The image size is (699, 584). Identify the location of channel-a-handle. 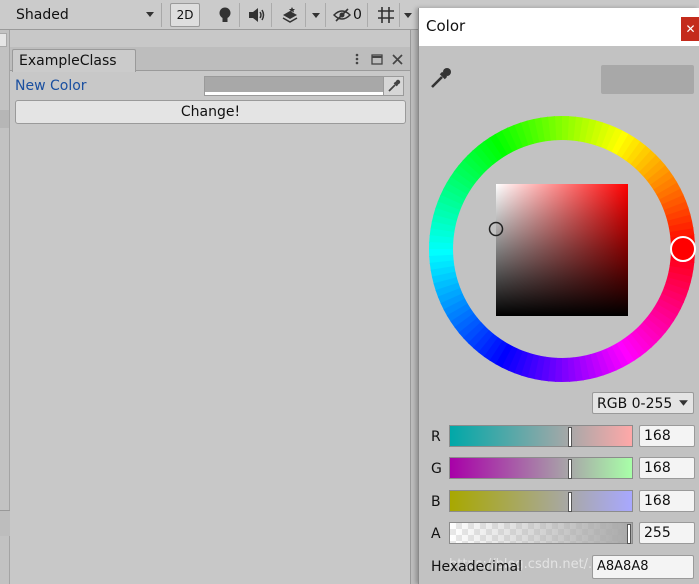
(629, 534).